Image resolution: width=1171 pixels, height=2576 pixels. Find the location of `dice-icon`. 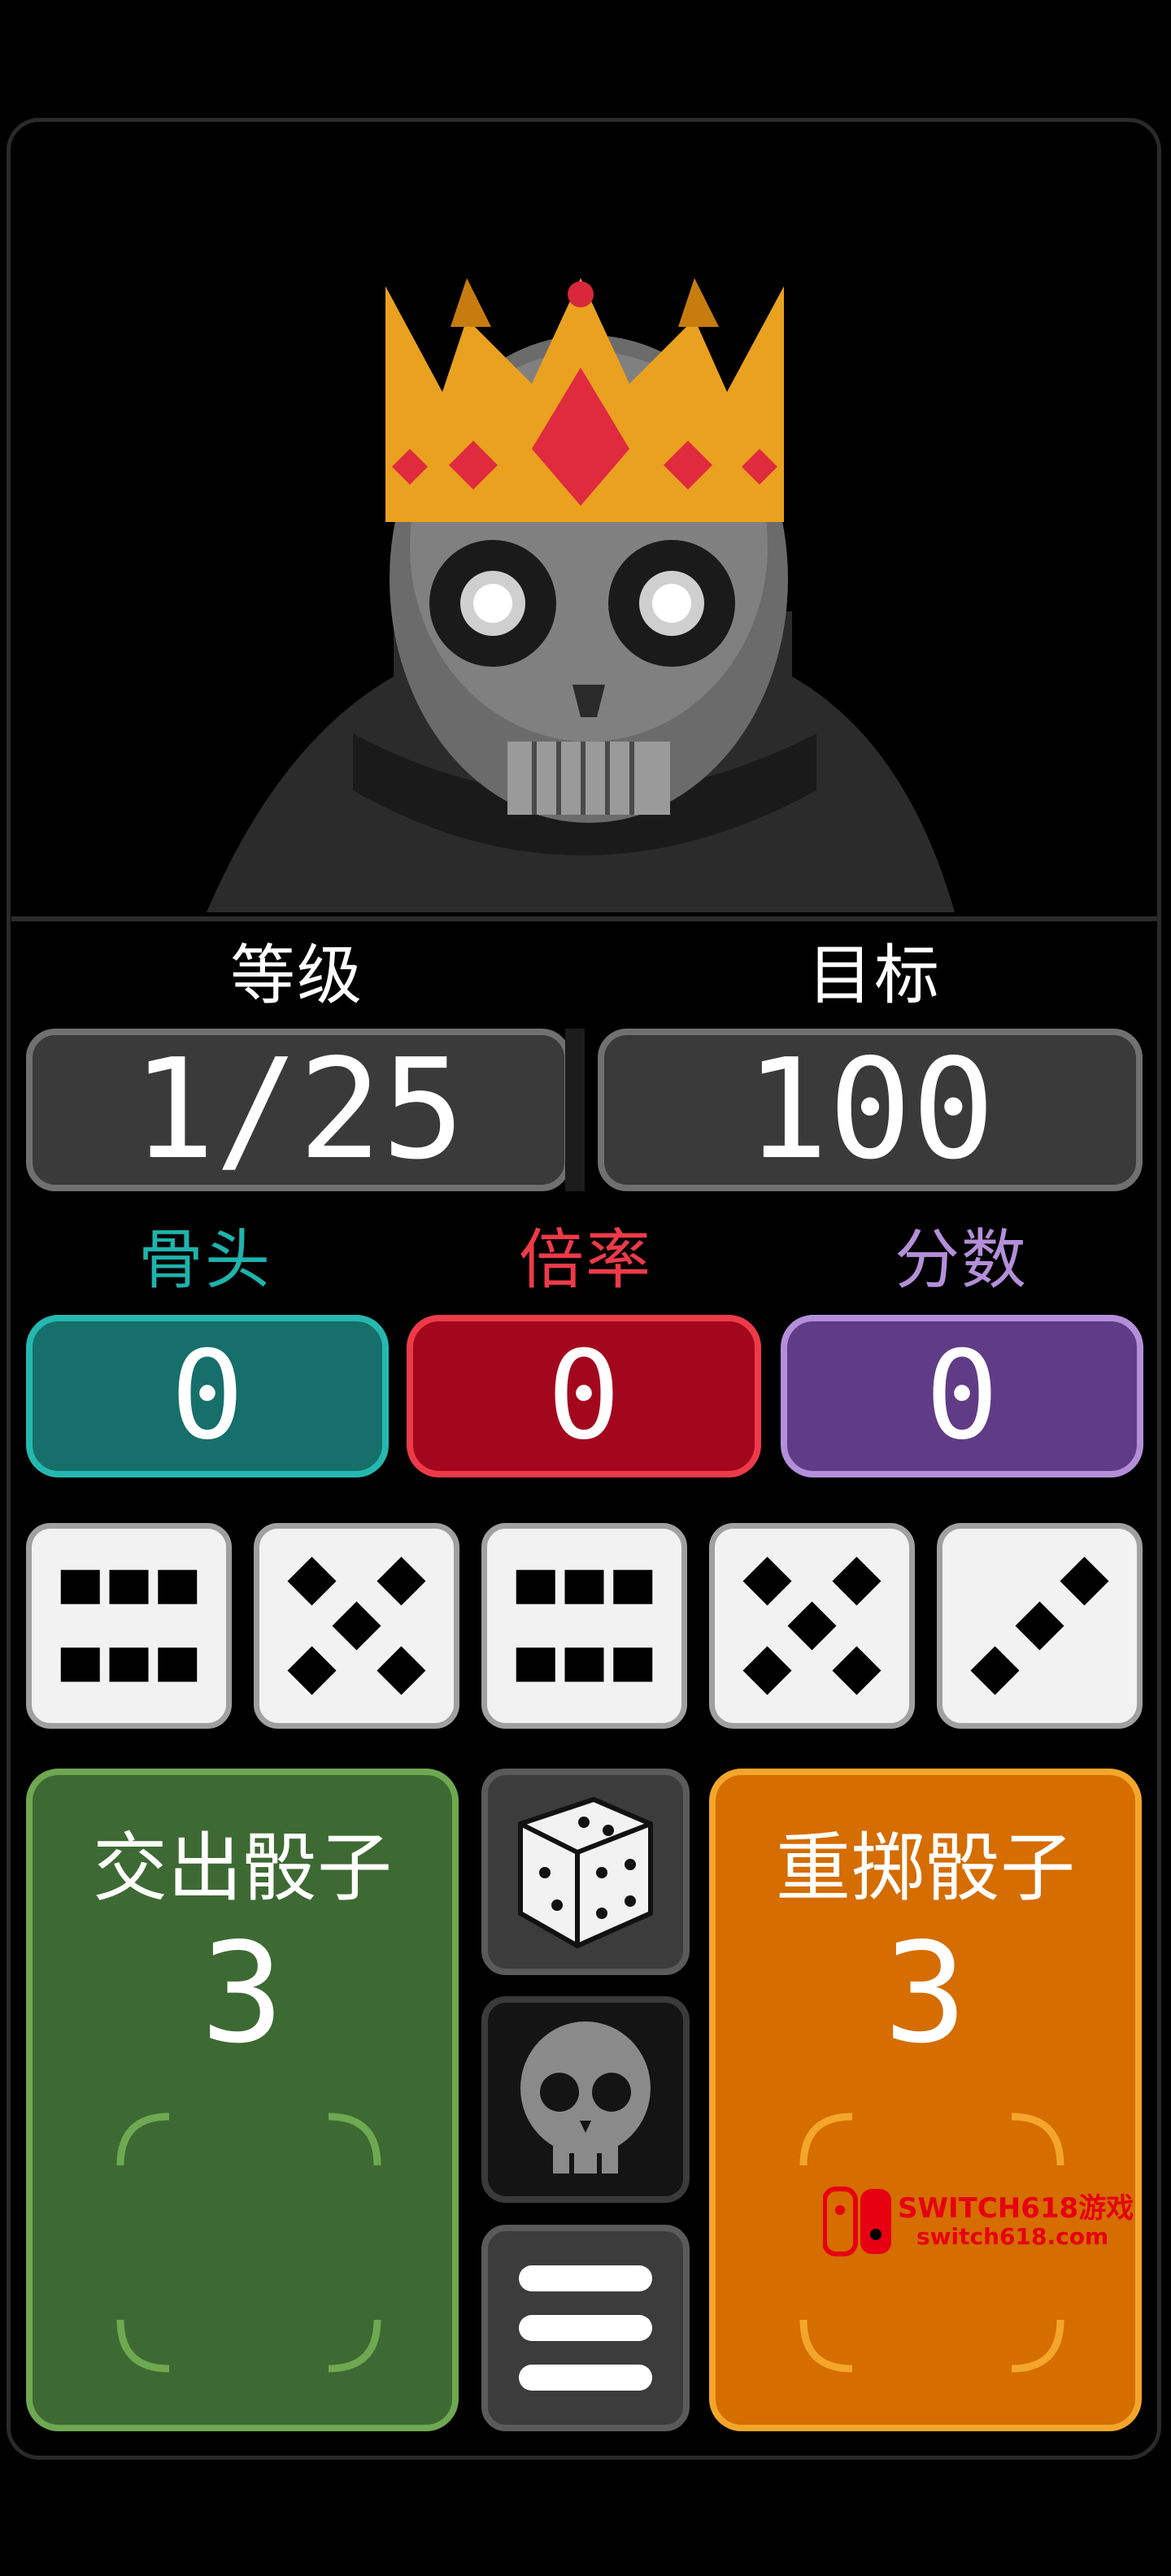

dice-icon is located at coordinates (585, 1873).